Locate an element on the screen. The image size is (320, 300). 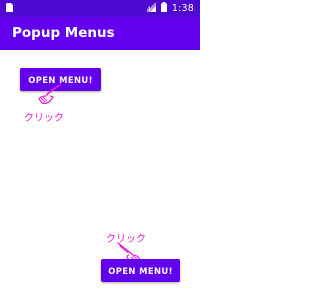
pointing-hand-icon is located at coordinates (49, 98).